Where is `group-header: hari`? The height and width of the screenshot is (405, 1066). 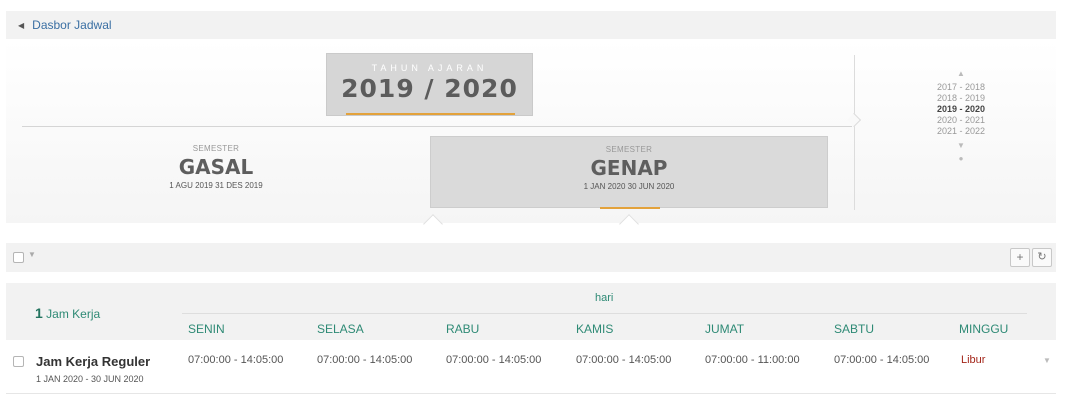
group-header: hari is located at coordinates (604, 298).